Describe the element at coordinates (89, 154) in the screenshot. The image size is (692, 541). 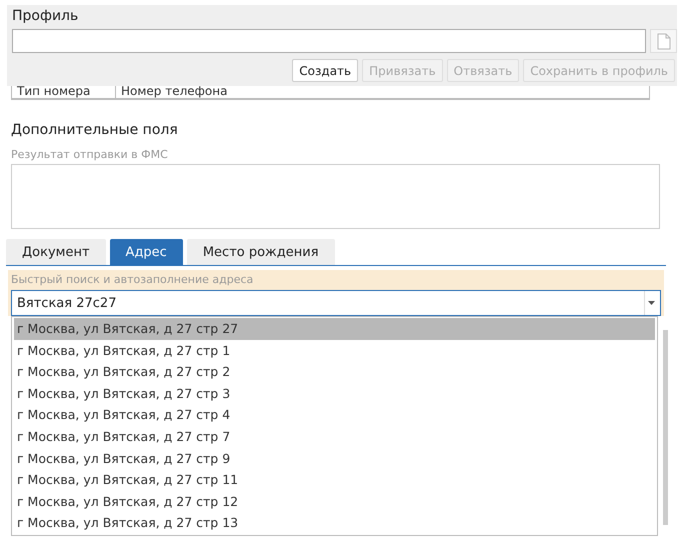
I see `field-label: Результат отправки в ФМС` at that location.